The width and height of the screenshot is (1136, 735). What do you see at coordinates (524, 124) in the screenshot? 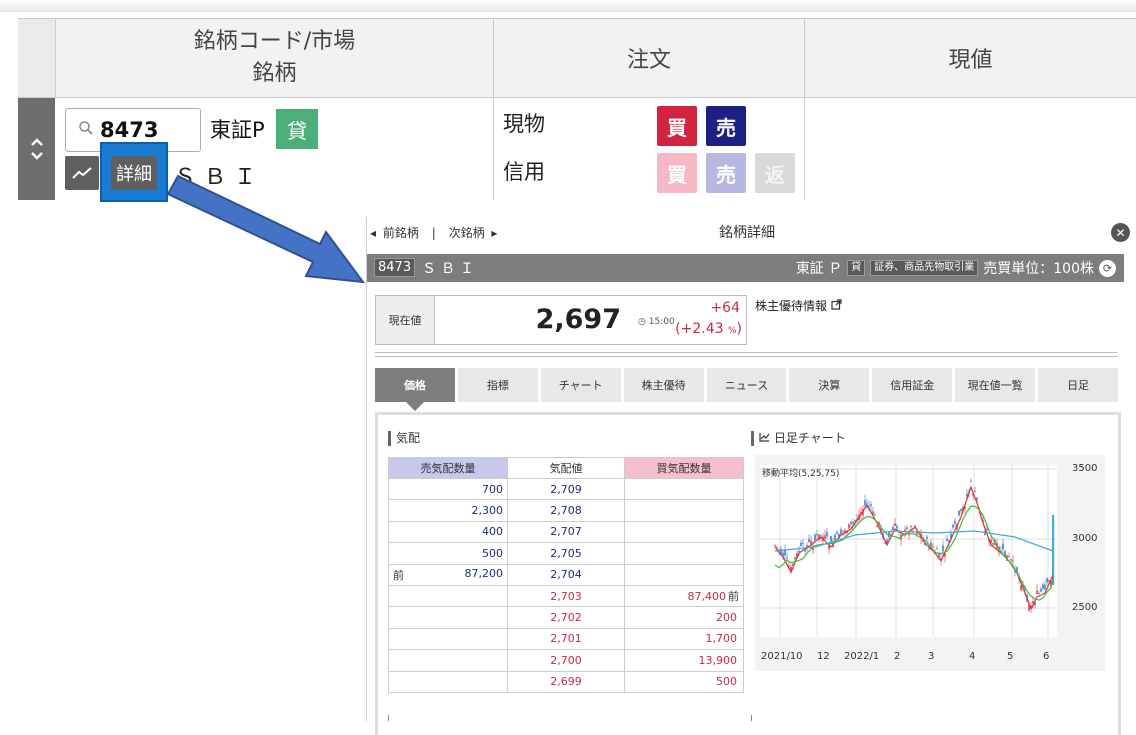
I see `order-type-cash: 現物` at bounding box center [524, 124].